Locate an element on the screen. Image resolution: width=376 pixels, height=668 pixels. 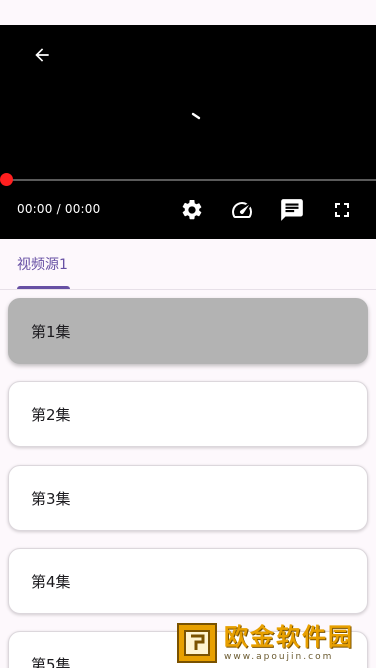
fullscreen-icon is located at coordinates (342, 210).